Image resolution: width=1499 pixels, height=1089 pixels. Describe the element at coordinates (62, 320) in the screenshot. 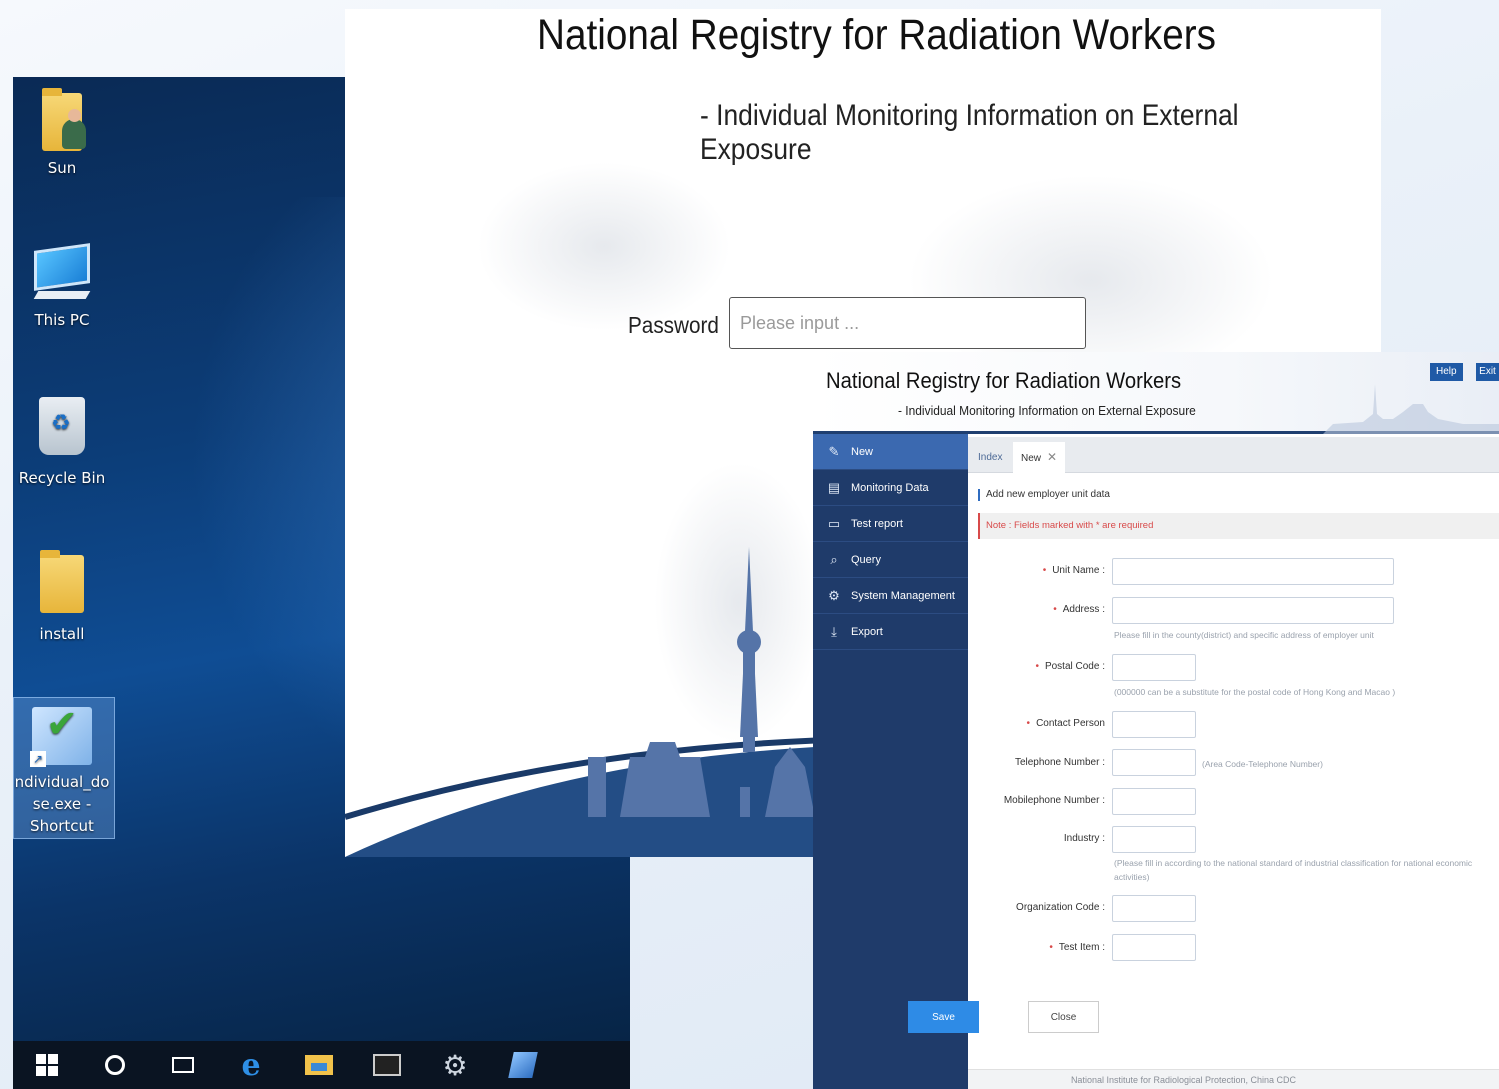

I see `desktop-icon-label: This PC` at that location.